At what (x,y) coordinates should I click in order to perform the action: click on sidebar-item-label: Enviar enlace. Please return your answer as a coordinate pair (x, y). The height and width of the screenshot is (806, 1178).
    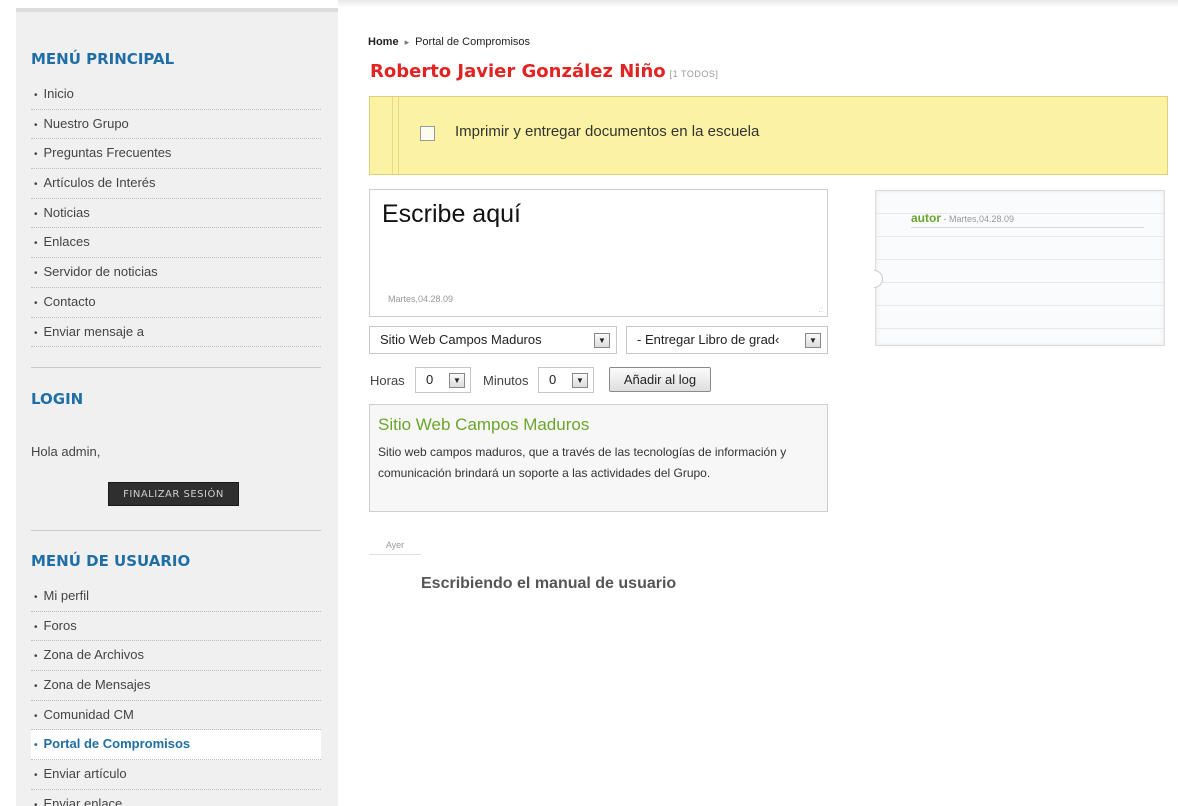
    Looking at the image, I should click on (83, 800).